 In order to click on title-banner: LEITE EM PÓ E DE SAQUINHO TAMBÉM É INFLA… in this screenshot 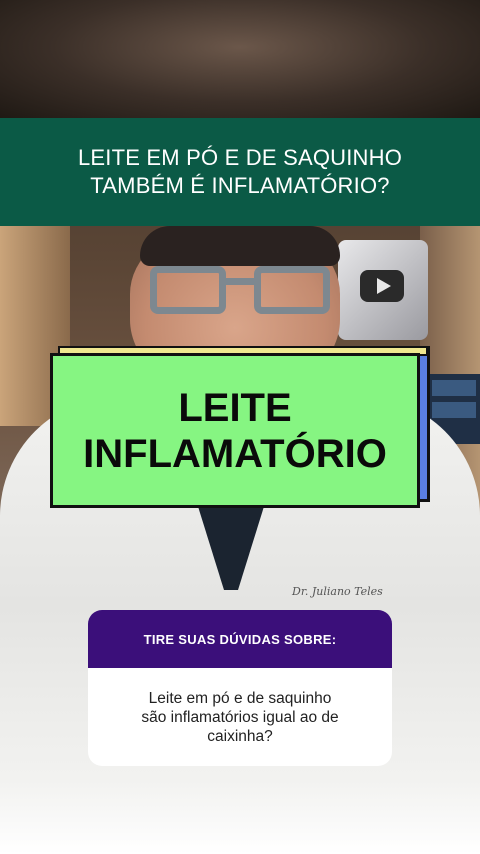, I will do `click(240, 172)`.